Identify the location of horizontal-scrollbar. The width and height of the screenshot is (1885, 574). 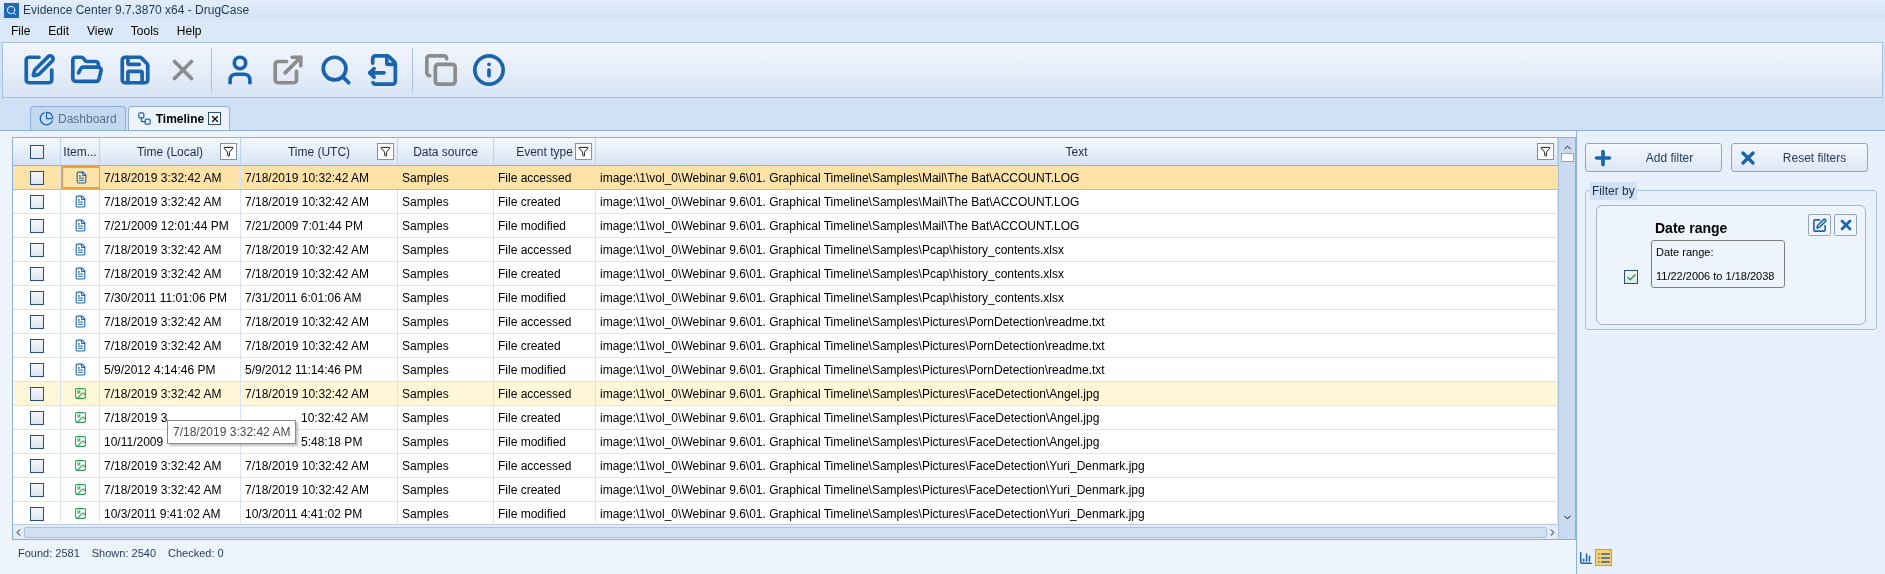
(785, 531).